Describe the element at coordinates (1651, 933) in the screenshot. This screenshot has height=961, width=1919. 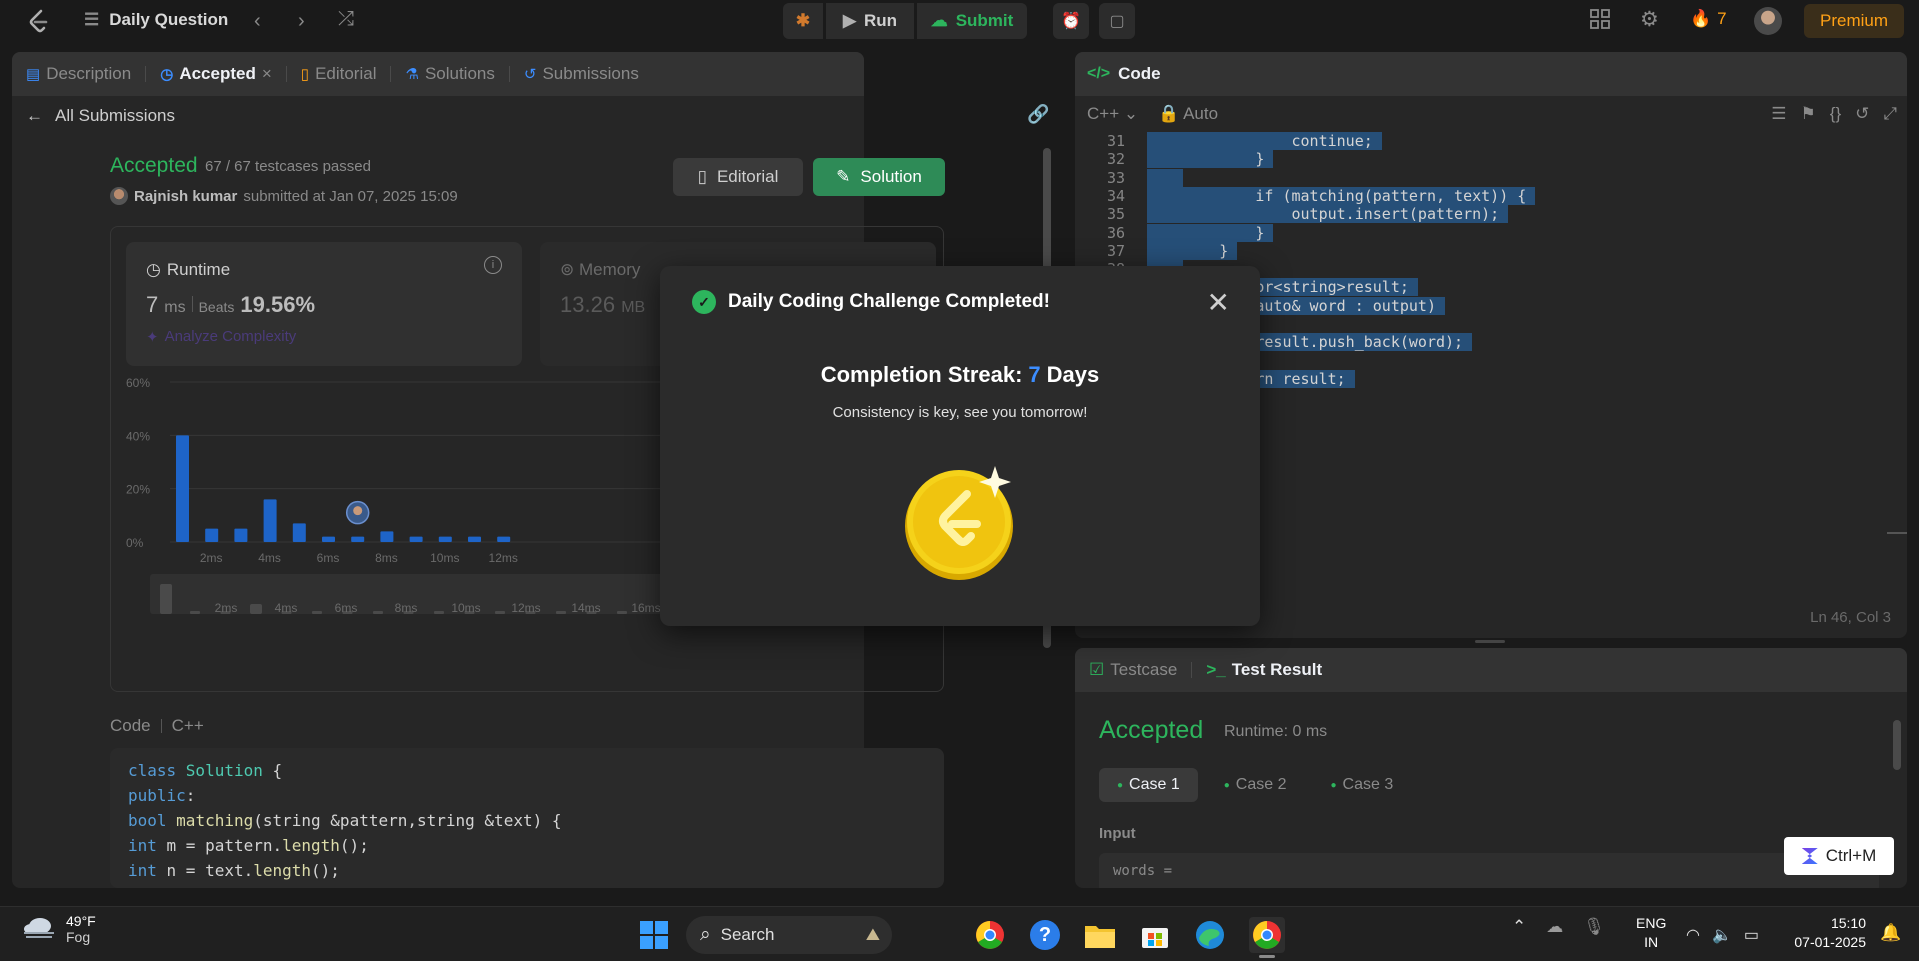
I see `language-indicator: ENG IN` at that location.